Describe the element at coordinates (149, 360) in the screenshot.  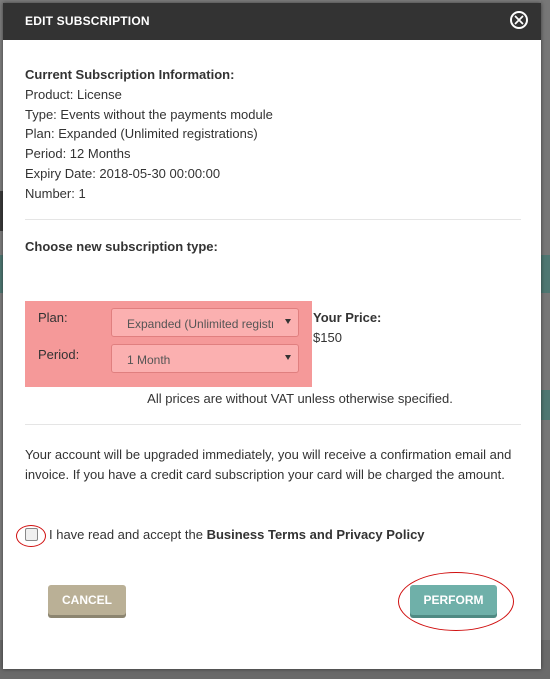
I see `period-select-value: 1 Month` at that location.